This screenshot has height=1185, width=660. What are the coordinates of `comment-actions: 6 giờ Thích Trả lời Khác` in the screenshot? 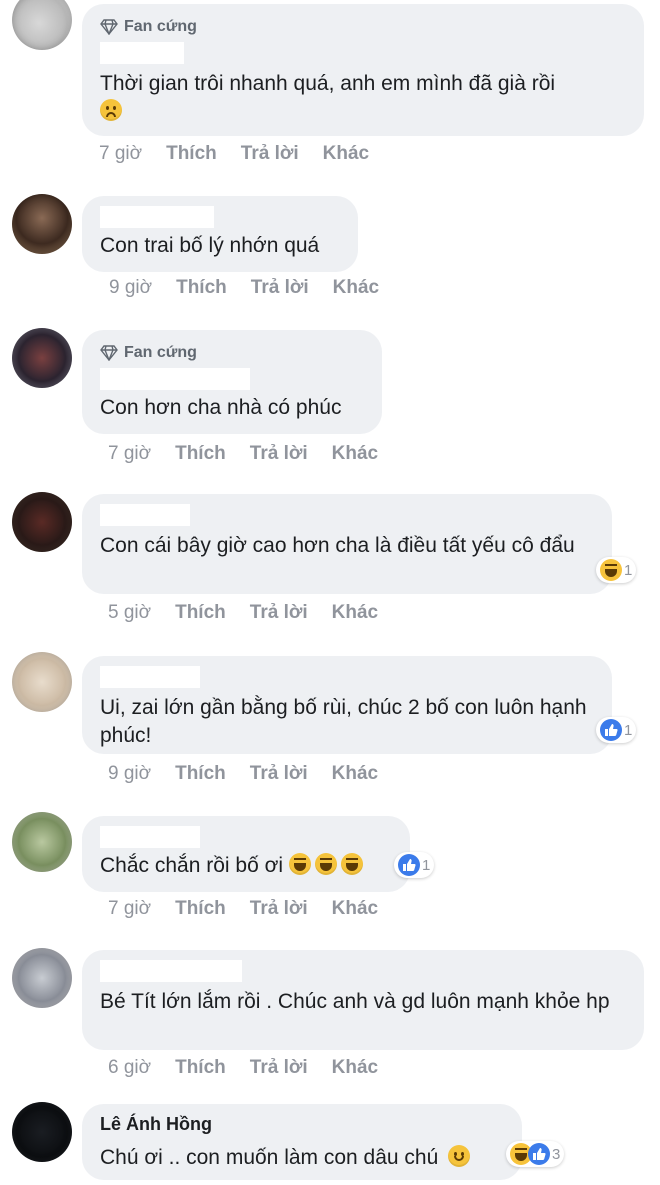 It's located at (243, 1068).